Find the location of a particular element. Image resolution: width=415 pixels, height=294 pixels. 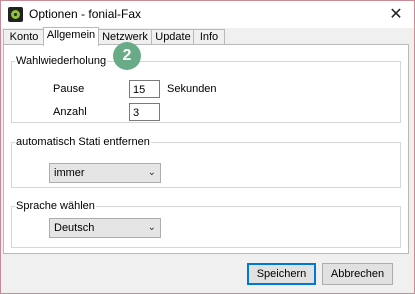

tab-info: Info is located at coordinates (209, 37).